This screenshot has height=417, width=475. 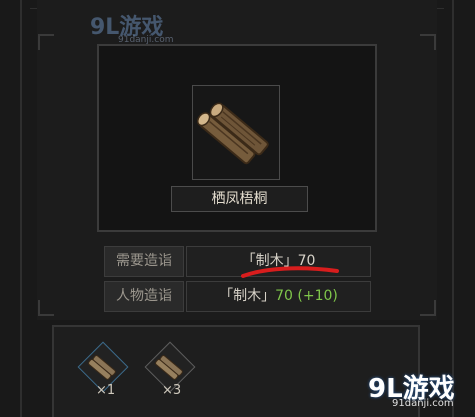 I want to click on character-skill-label: 人物造诣, so click(x=144, y=296).